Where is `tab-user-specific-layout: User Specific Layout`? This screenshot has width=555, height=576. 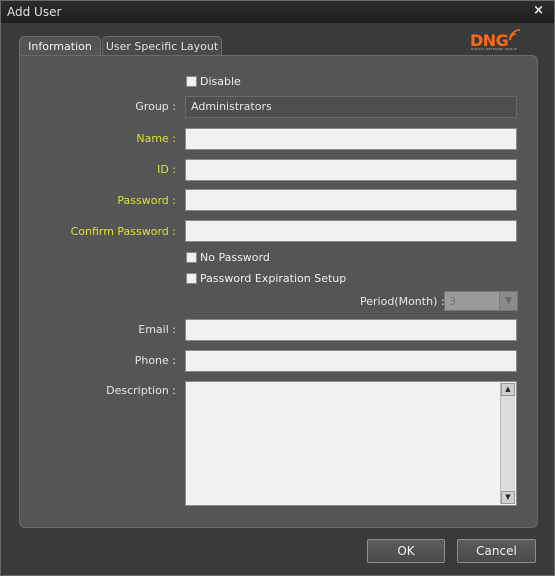
tab-user-specific-layout: User Specific Layout is located at coordinates (162, 45).